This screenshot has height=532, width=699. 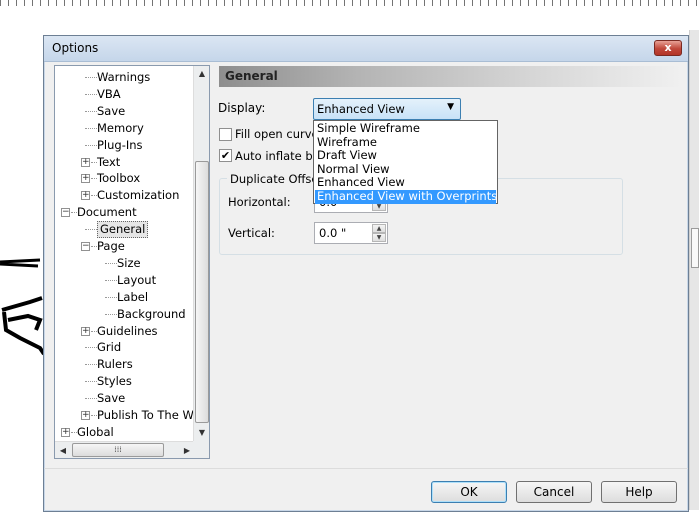 I want to click on tree-item-label: Layout, so click(x=137, y=279).